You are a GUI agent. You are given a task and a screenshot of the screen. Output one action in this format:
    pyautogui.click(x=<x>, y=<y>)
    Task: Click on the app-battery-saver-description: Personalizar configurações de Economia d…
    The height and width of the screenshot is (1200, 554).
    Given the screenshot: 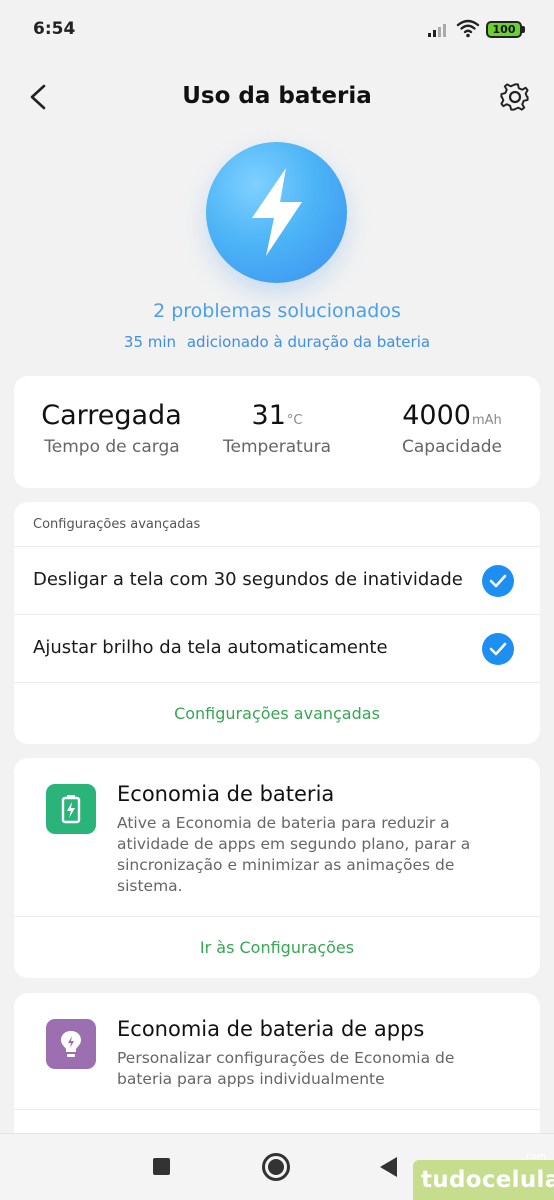 What is the action you would take?
    pyautogui.click(x=286, y=1068)
    